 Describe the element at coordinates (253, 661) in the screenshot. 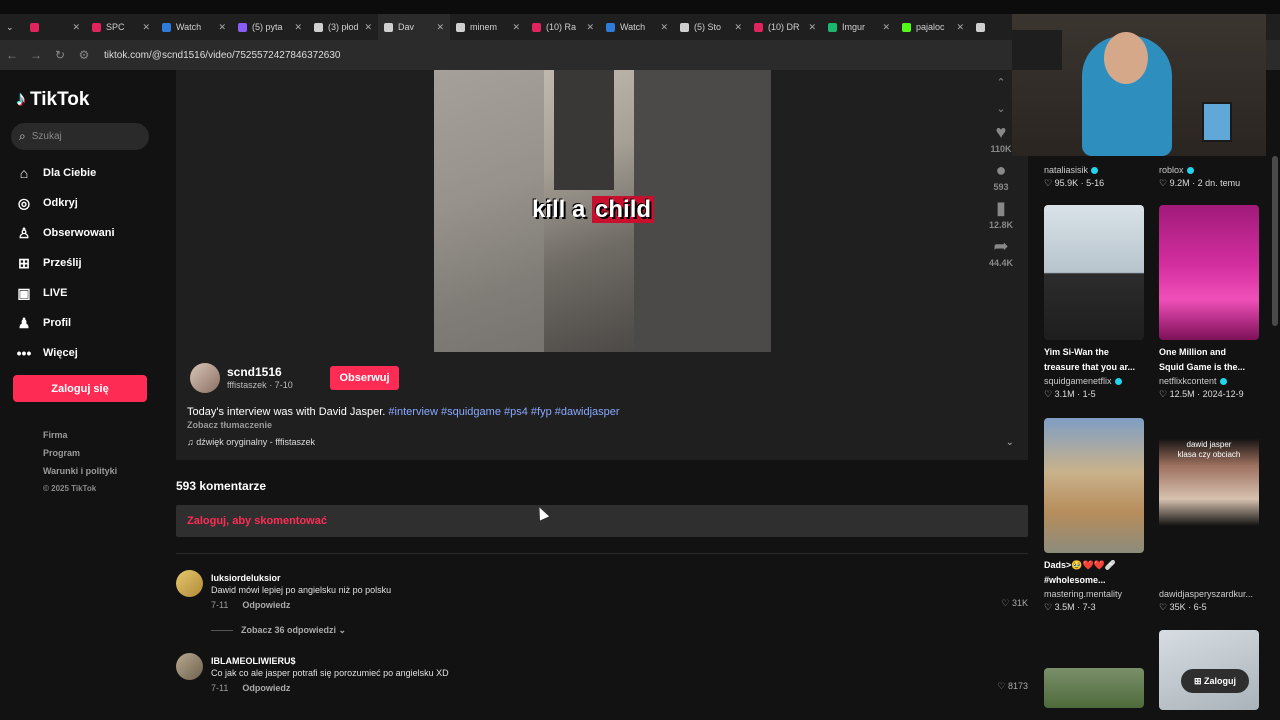

I see `comment-username: IBLAMEOLIWIERU$` at that location.